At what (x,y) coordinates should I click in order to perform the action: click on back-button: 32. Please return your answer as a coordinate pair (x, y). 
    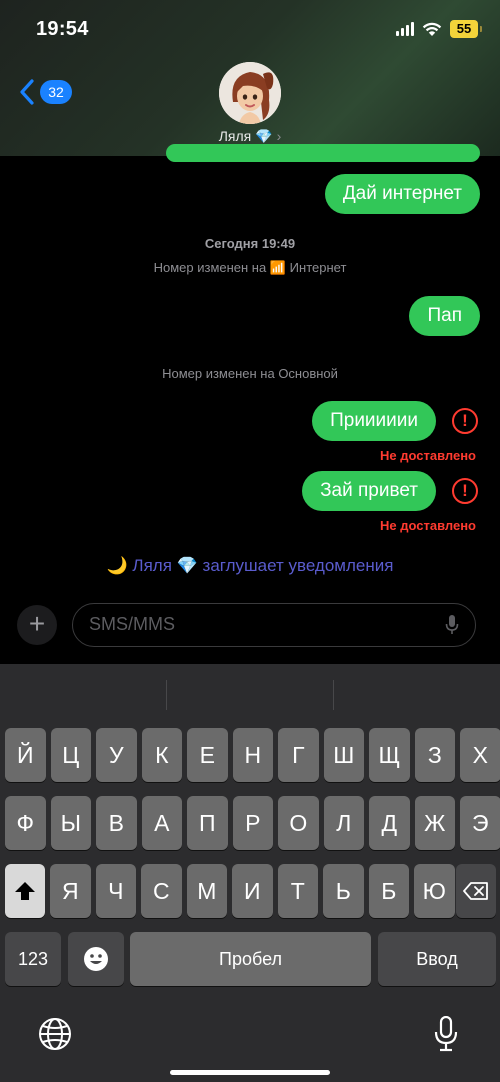
    Looking at the image, I should click on (45, 92).